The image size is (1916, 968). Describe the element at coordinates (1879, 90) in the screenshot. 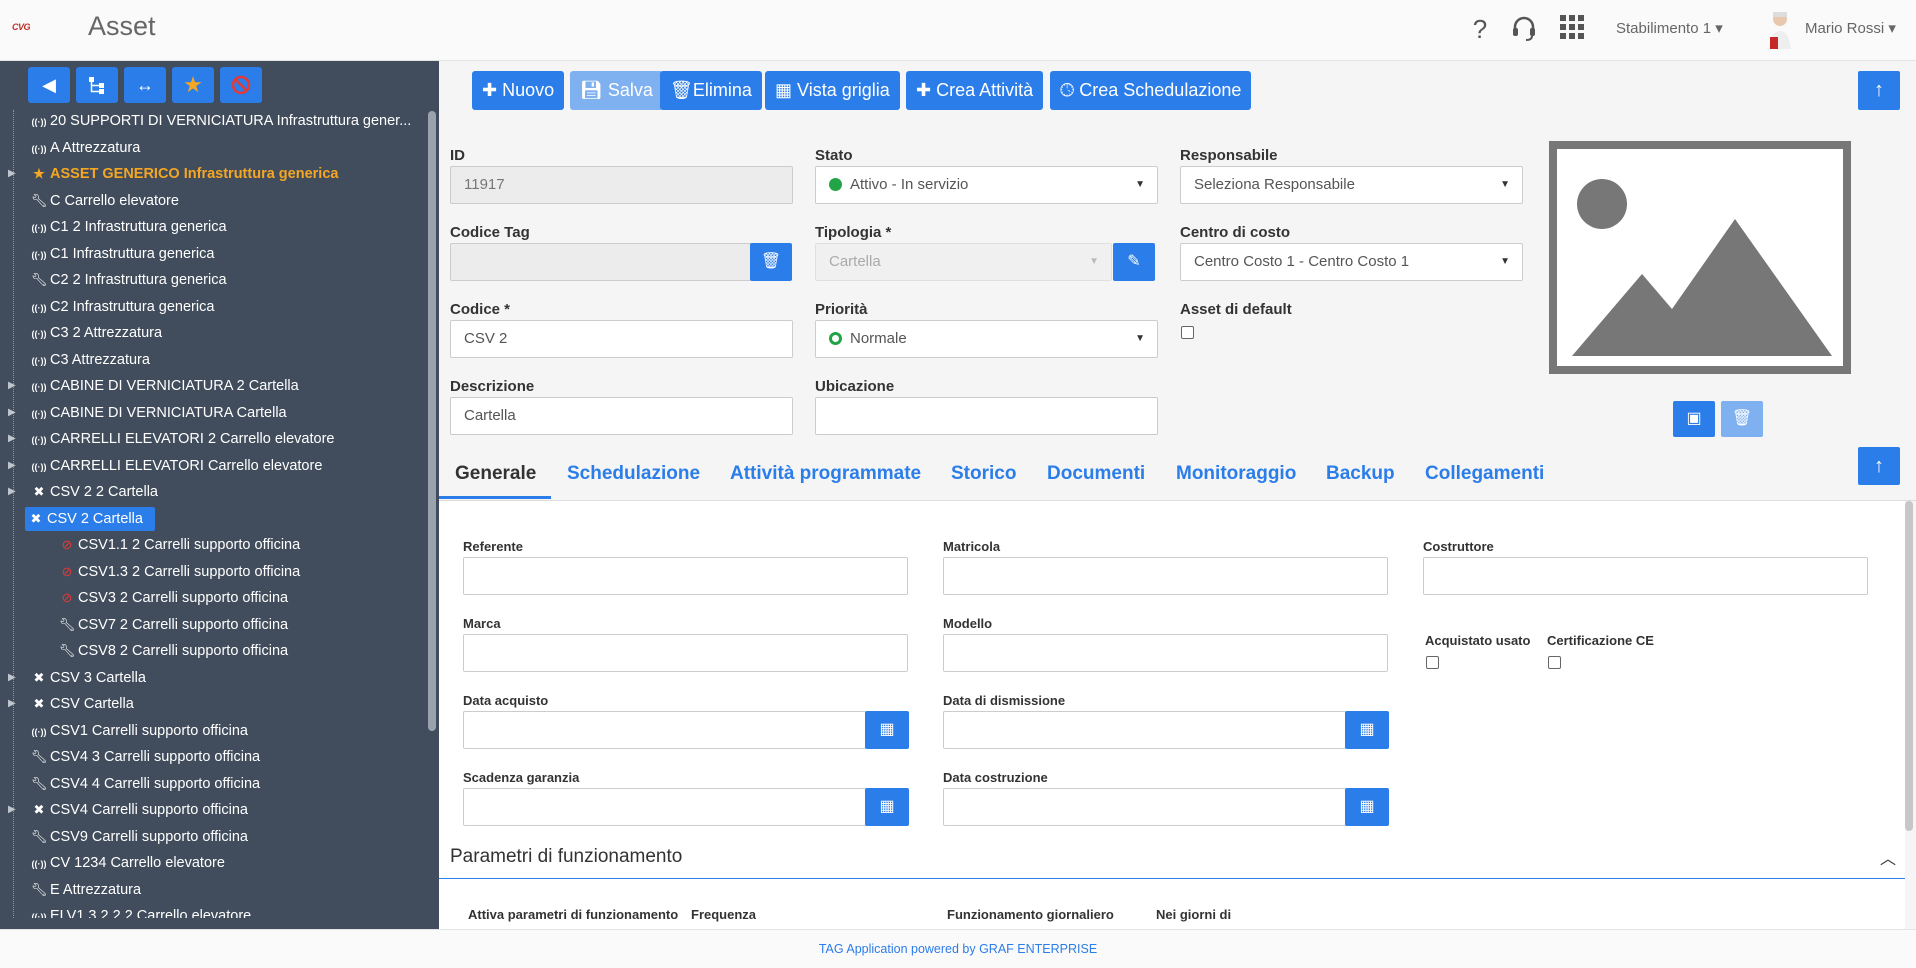

I see `scroll-top-button: ↑` at that location.